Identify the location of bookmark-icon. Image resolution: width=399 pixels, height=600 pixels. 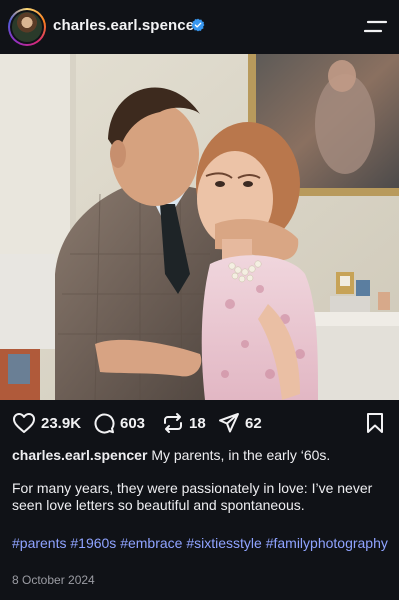
(375, 423).